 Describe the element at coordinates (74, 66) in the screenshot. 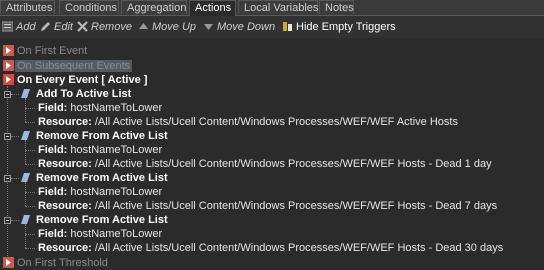

I see `trigger-label: On Subsequent Events` at that location.